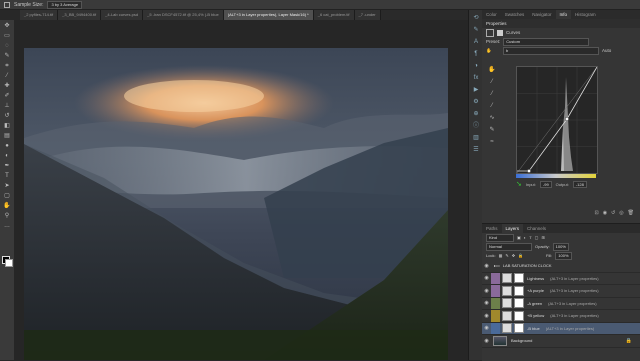  Describe the element at coordinates (501, 255) in the screenshot. I see `lock-transparent-icon: ▦` at that location.